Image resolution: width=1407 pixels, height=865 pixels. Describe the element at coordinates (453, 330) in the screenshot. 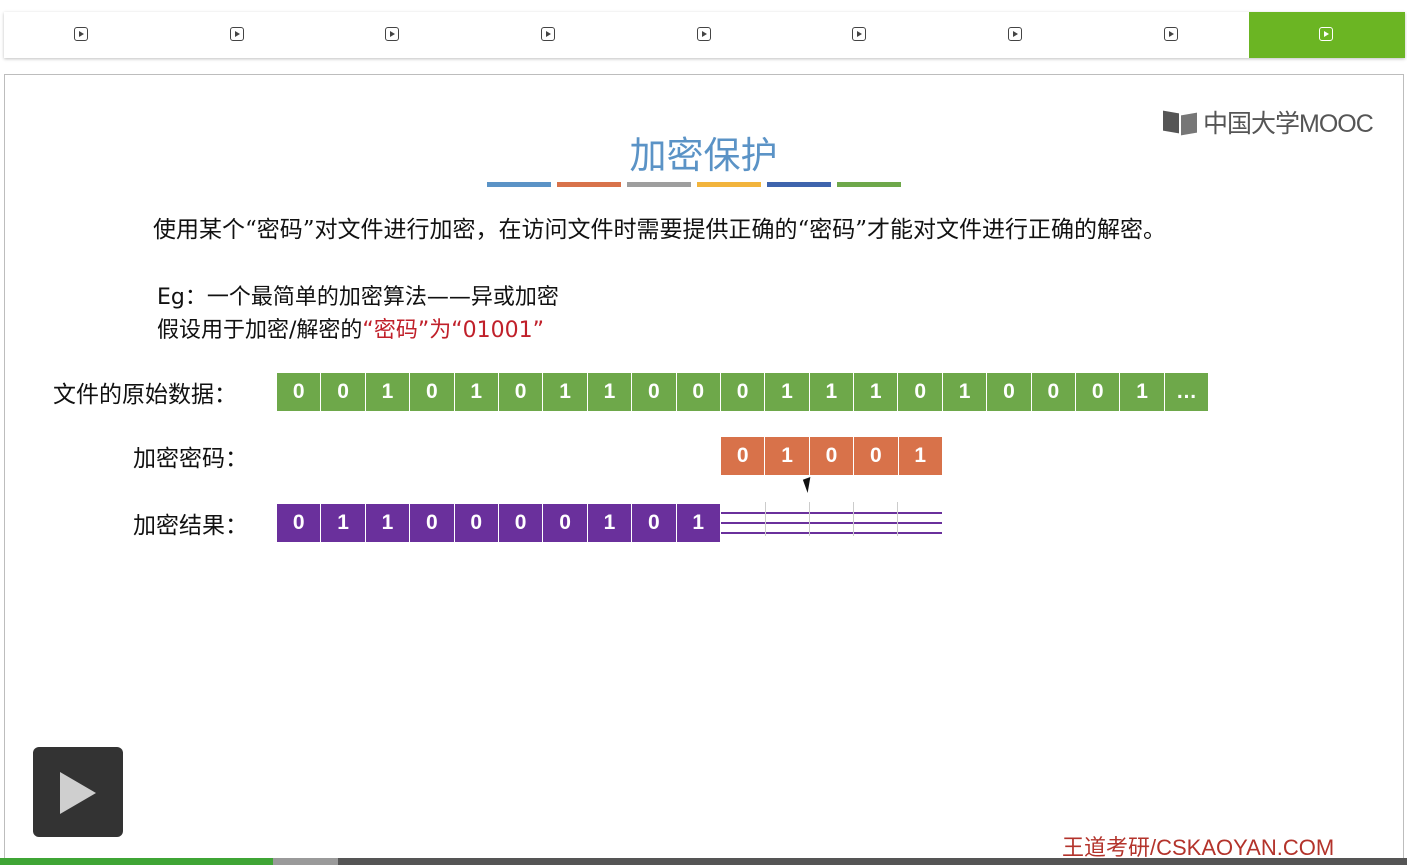

I see `example-line-2-highlight: “密码”为“01001”` at that location.